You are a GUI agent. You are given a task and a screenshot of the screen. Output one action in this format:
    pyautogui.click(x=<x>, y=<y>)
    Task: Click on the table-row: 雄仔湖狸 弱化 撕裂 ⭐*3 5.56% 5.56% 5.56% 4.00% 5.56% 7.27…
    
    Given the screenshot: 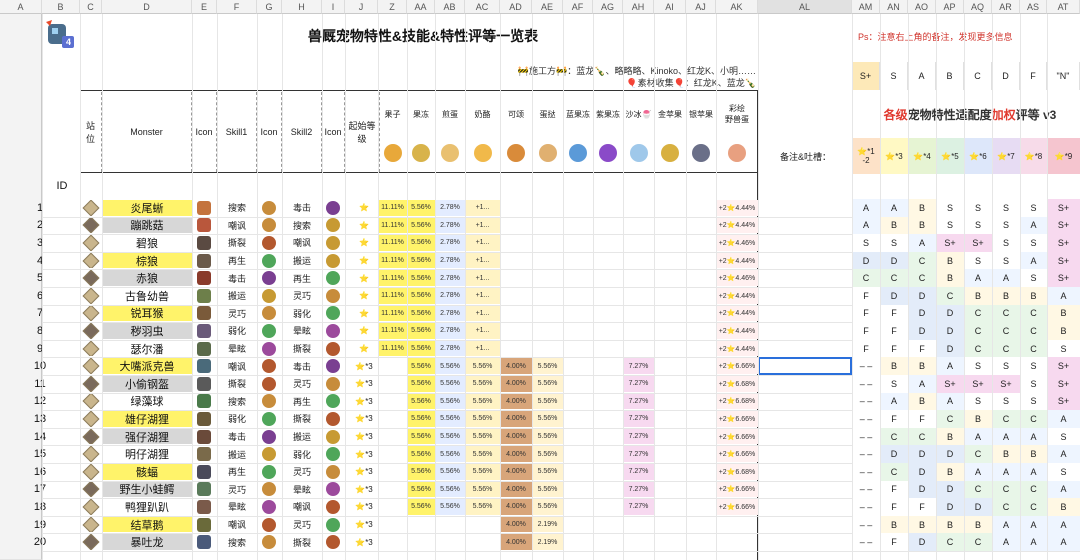 What is the action you would take?
    pyautogui.click(x=419, y=419)
    